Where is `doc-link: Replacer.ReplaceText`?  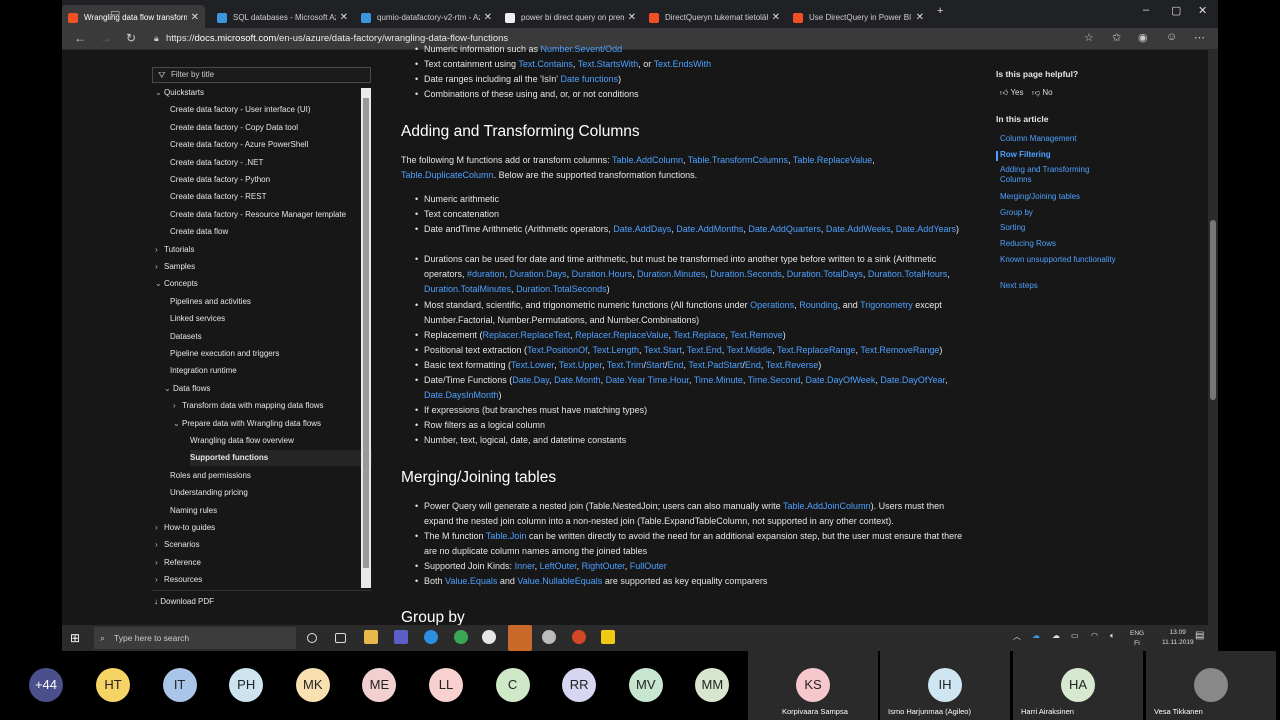 doc-link: Replacer.ReplaceText is located at coordinates (527, 335).